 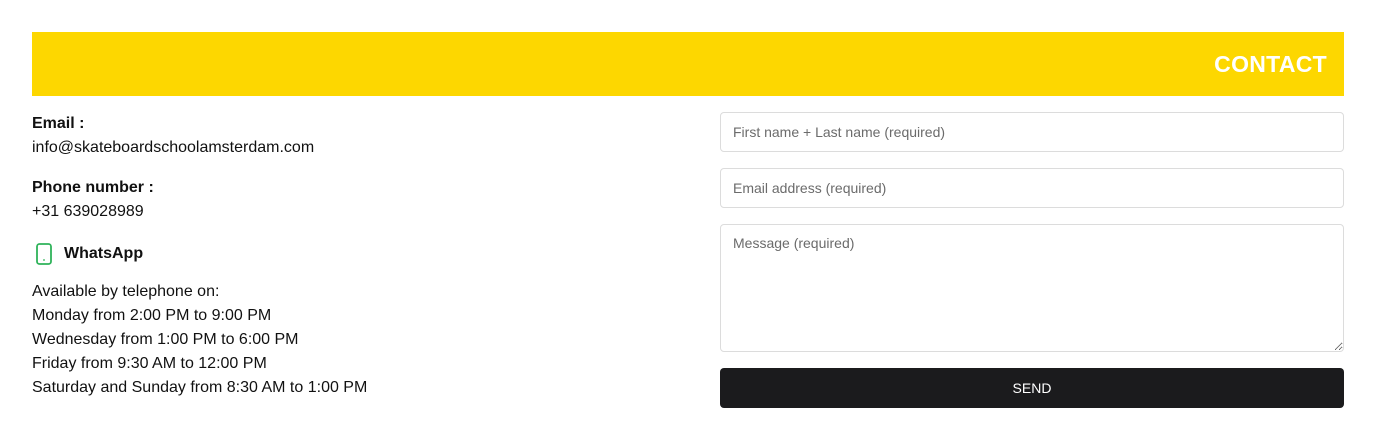 I want to click on hours-line: Available by telephone on:, so click(x=126, y=291).